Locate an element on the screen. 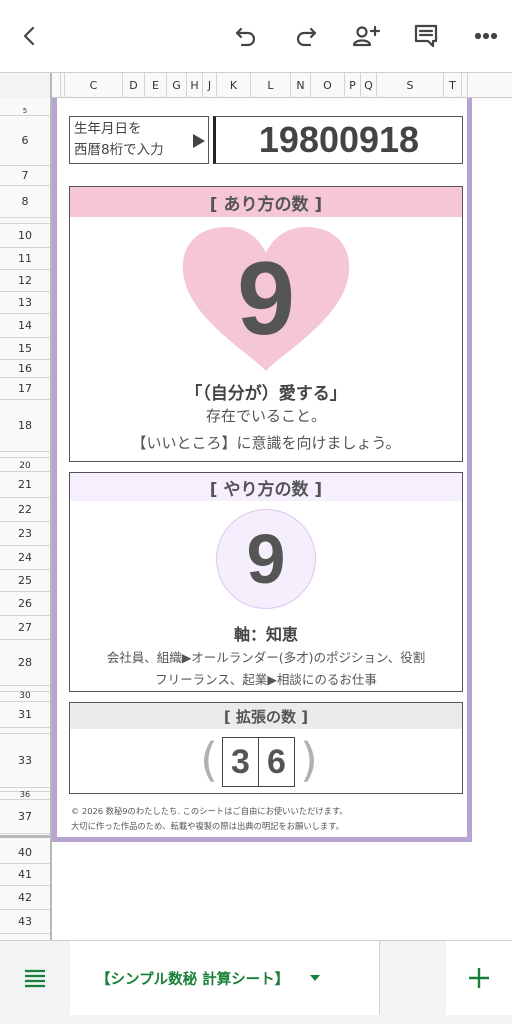  birthdate-label-line1: 生年月日を is located at coordinates (108, 129).